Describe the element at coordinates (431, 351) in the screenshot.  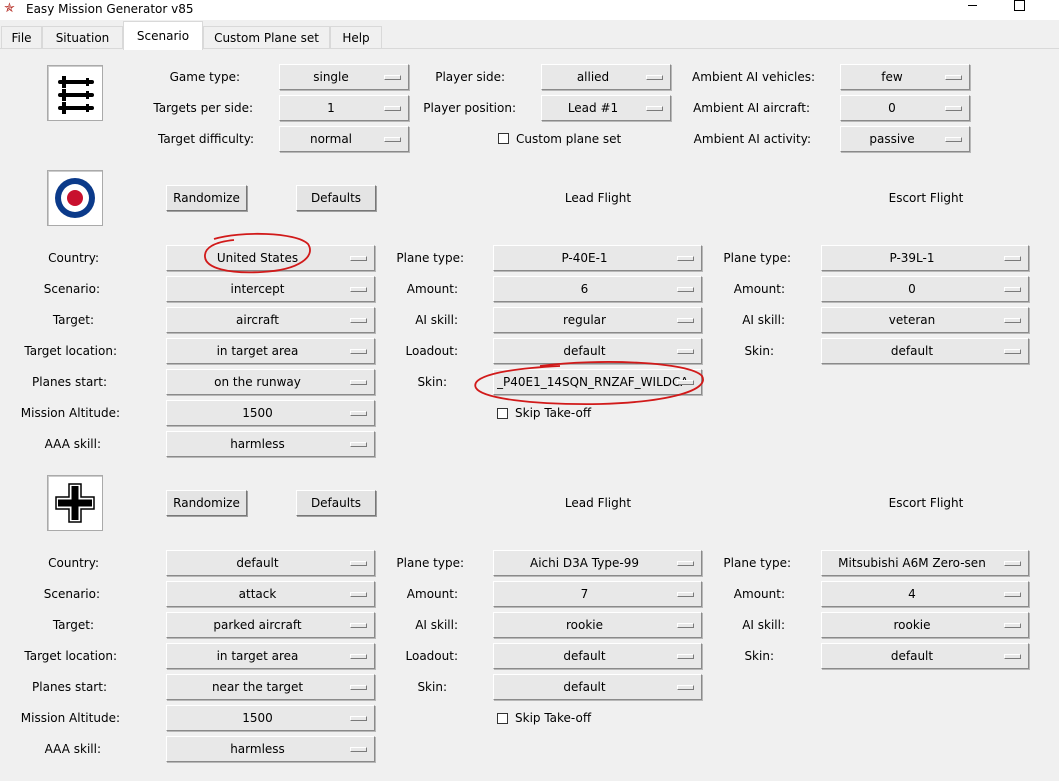
I see `allied-lead-loadout-label: Loadout:` at that location.